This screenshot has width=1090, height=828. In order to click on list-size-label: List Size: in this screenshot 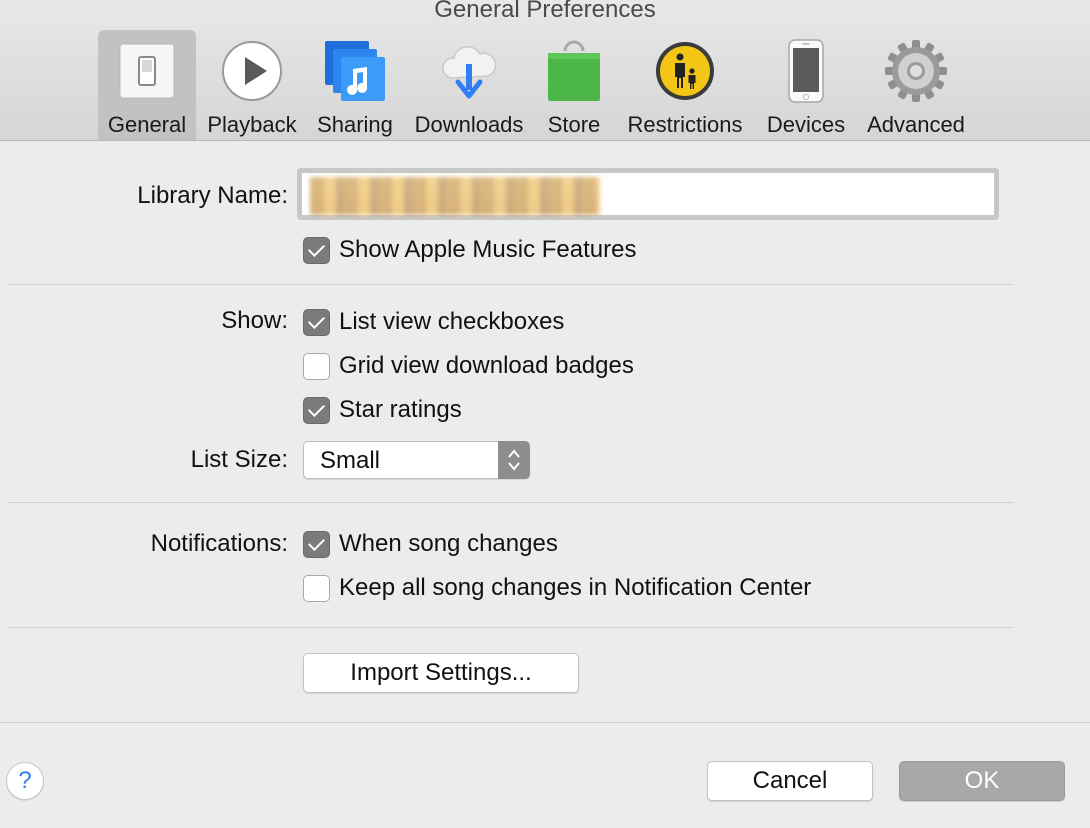, I will do `click(239, 459)`.